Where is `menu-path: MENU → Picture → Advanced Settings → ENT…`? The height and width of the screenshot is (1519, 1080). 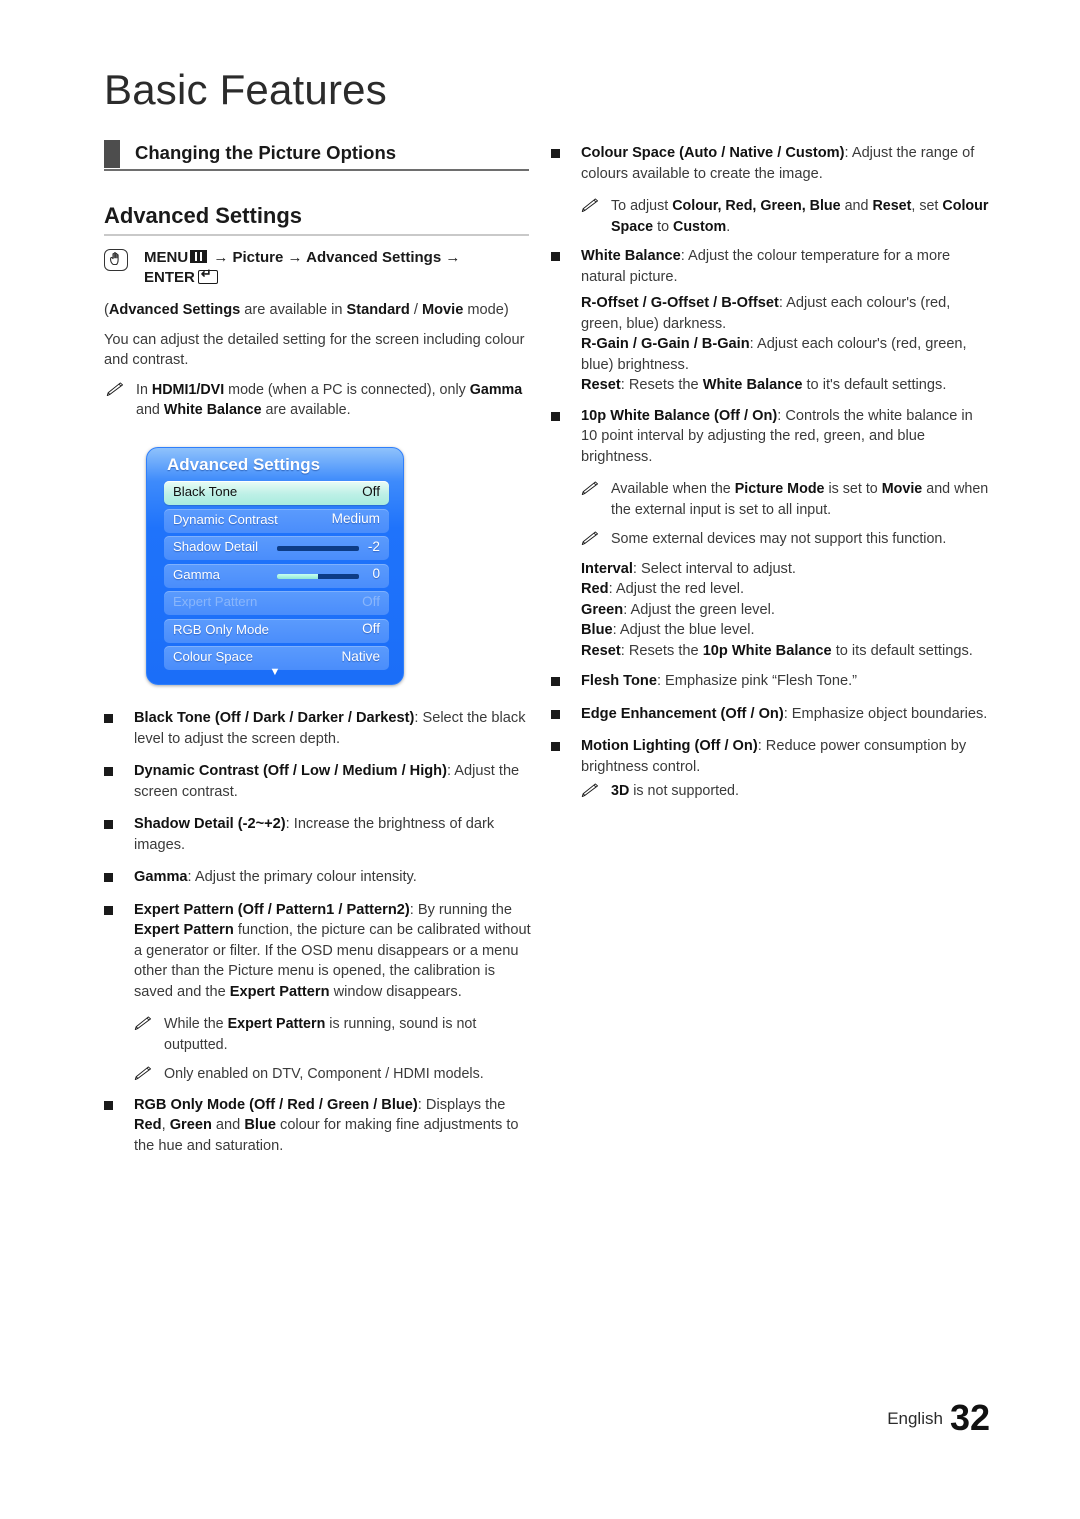 menu-path: MENU → Picture → Advanced Settings → ENT… is located at coordinates (318, 268).